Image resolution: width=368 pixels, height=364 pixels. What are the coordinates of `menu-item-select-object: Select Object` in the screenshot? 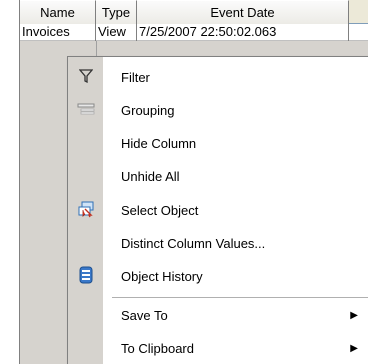 It's located at (218, 210).